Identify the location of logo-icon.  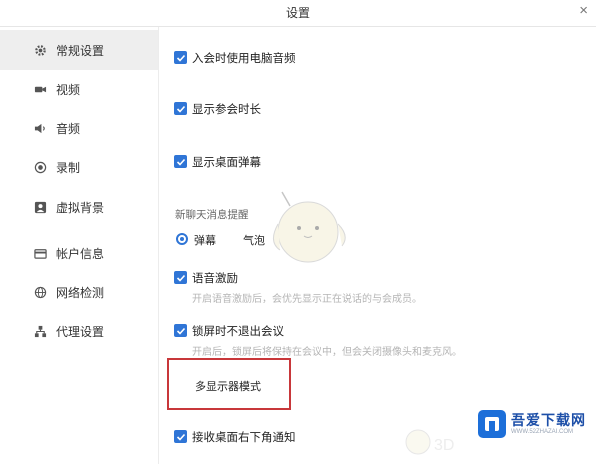
(492, 424).